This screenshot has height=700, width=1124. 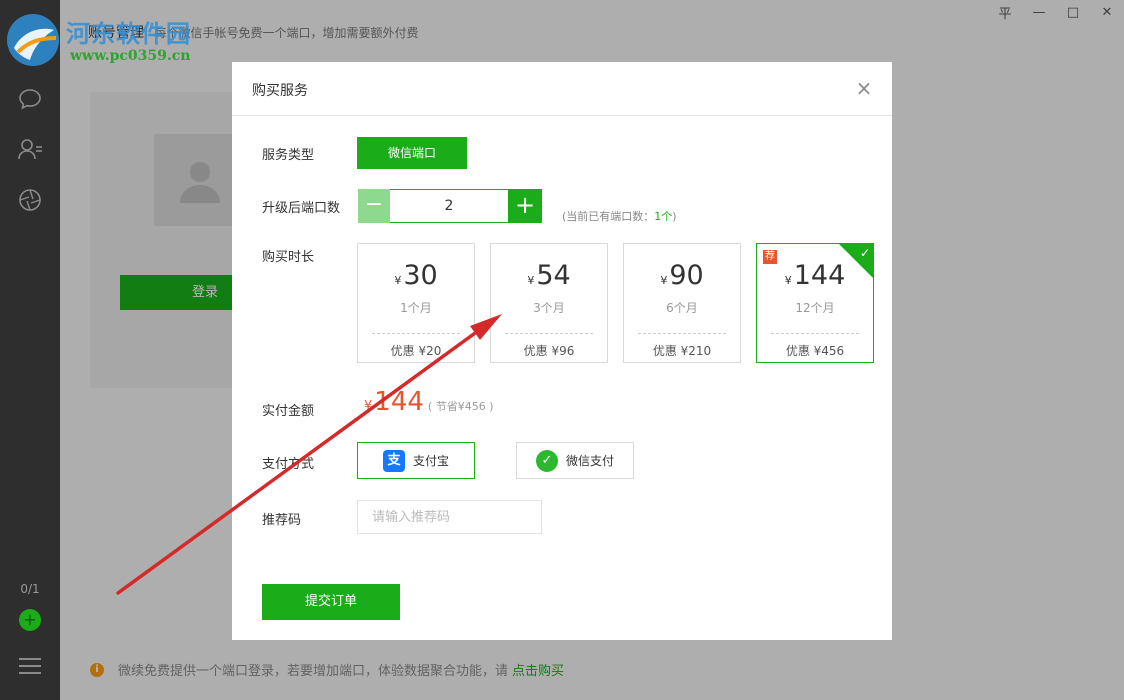 I want to click on submit-order-button: 提交订单, so click(x=331, y=602).